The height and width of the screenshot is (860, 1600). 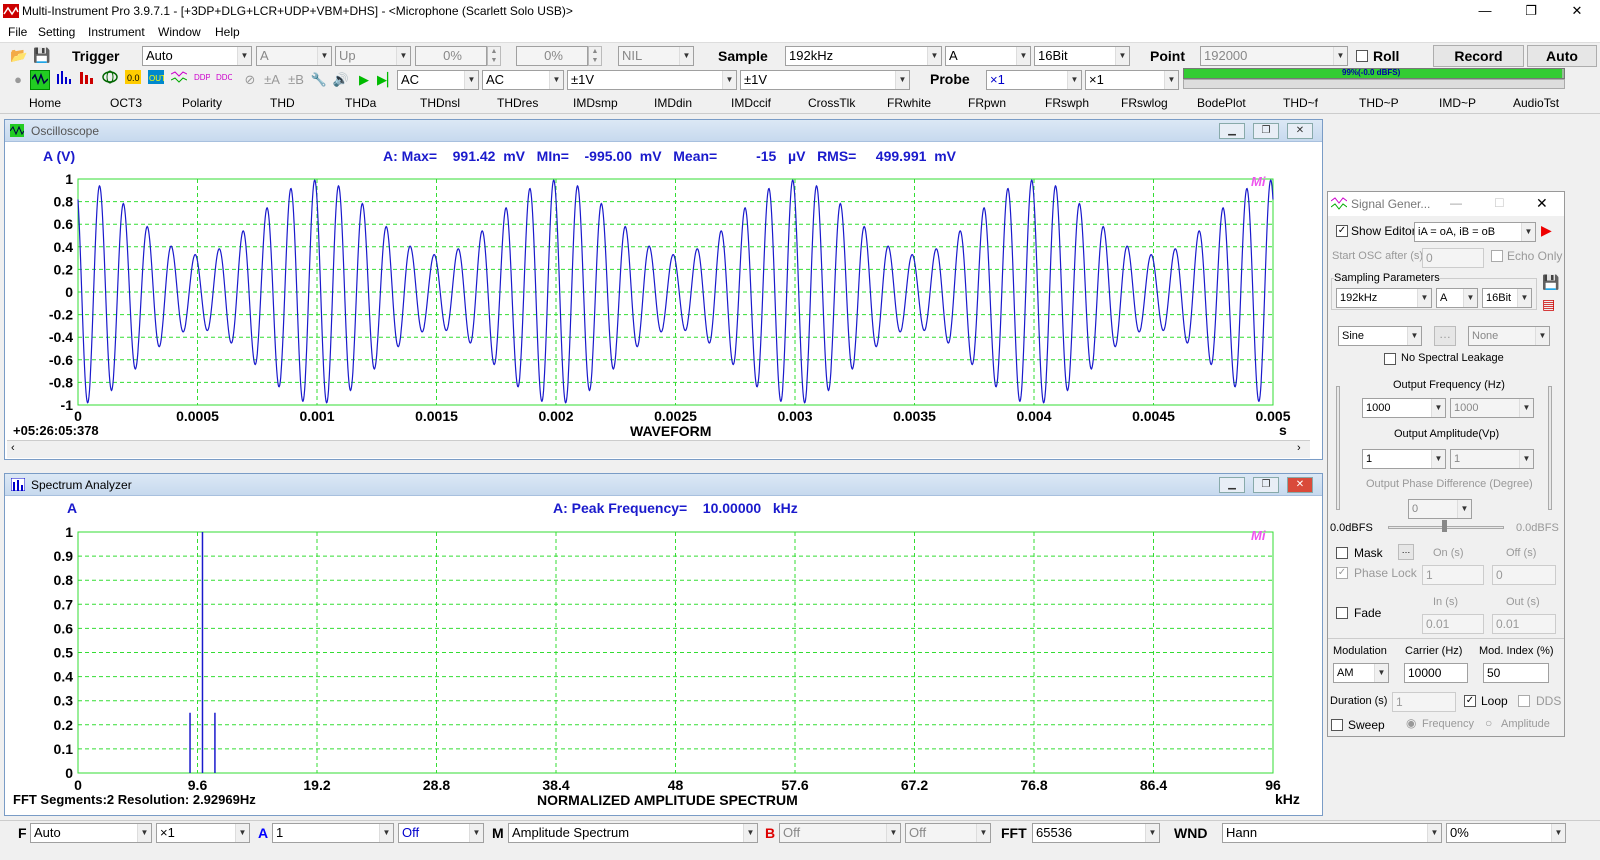 I want to click on waveform-editor-icon: ▤, so click(x=1548, y=304).